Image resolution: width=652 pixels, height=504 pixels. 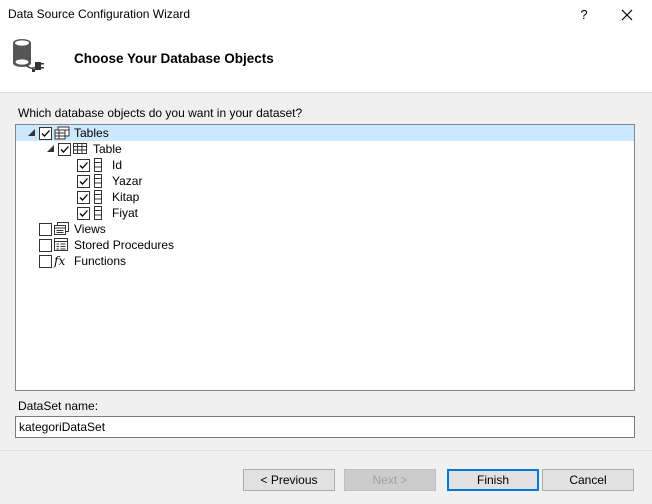 What do you see at coordinates (166, 181) in the screenshot?
I see `tree-item-column: Yazar` at bounding box center [166, 181].